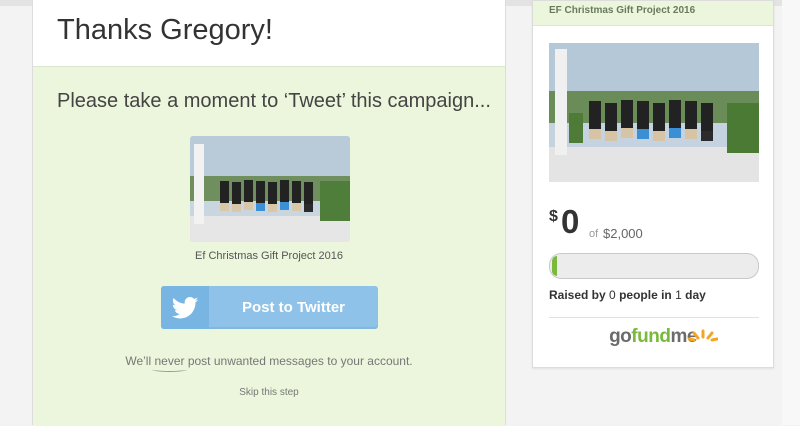 The height and width of the screenshot is (426, 800). Describe the element at coordinates (623, 233) in the screenshot. I see `goal-amount: $2,000` at that location.